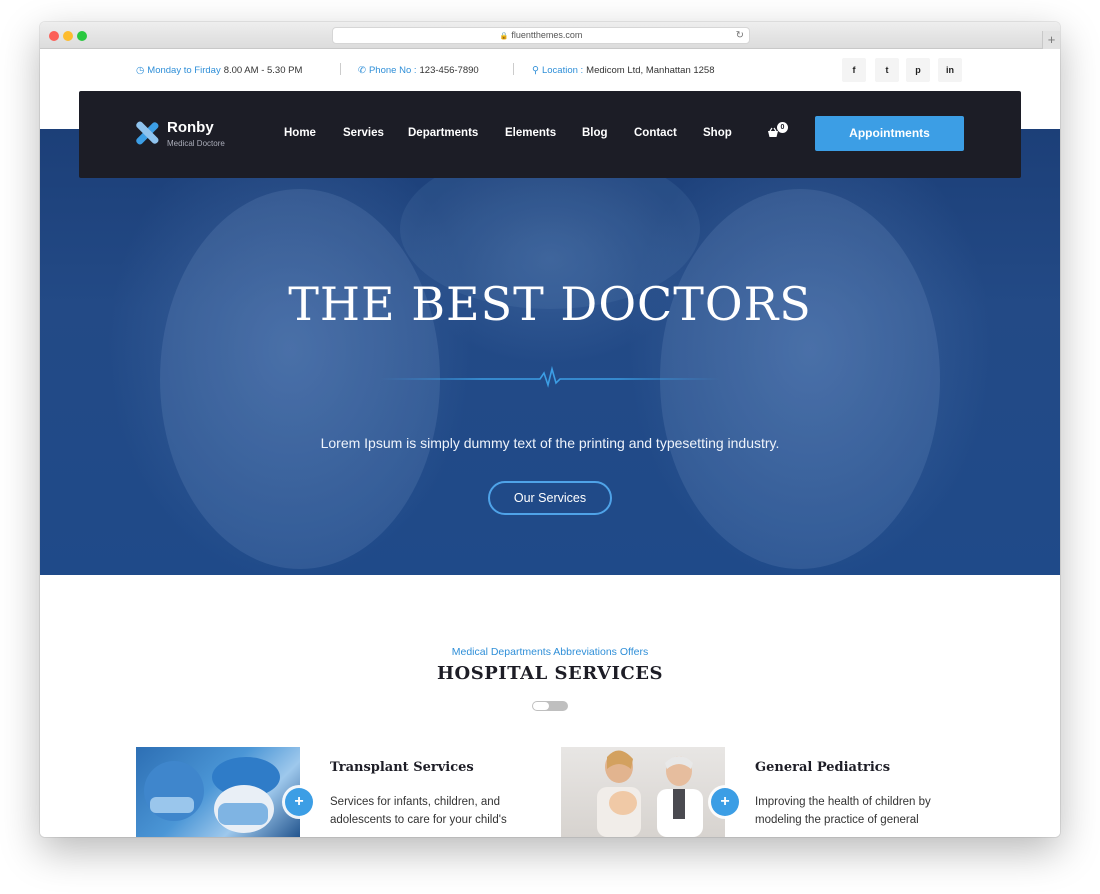 This screenshot has width=1100, height=894. What do you see at coordinates (950, 70) in the screenshot?
I see `linkedin-icon: in` at bounding box center [950, 70].